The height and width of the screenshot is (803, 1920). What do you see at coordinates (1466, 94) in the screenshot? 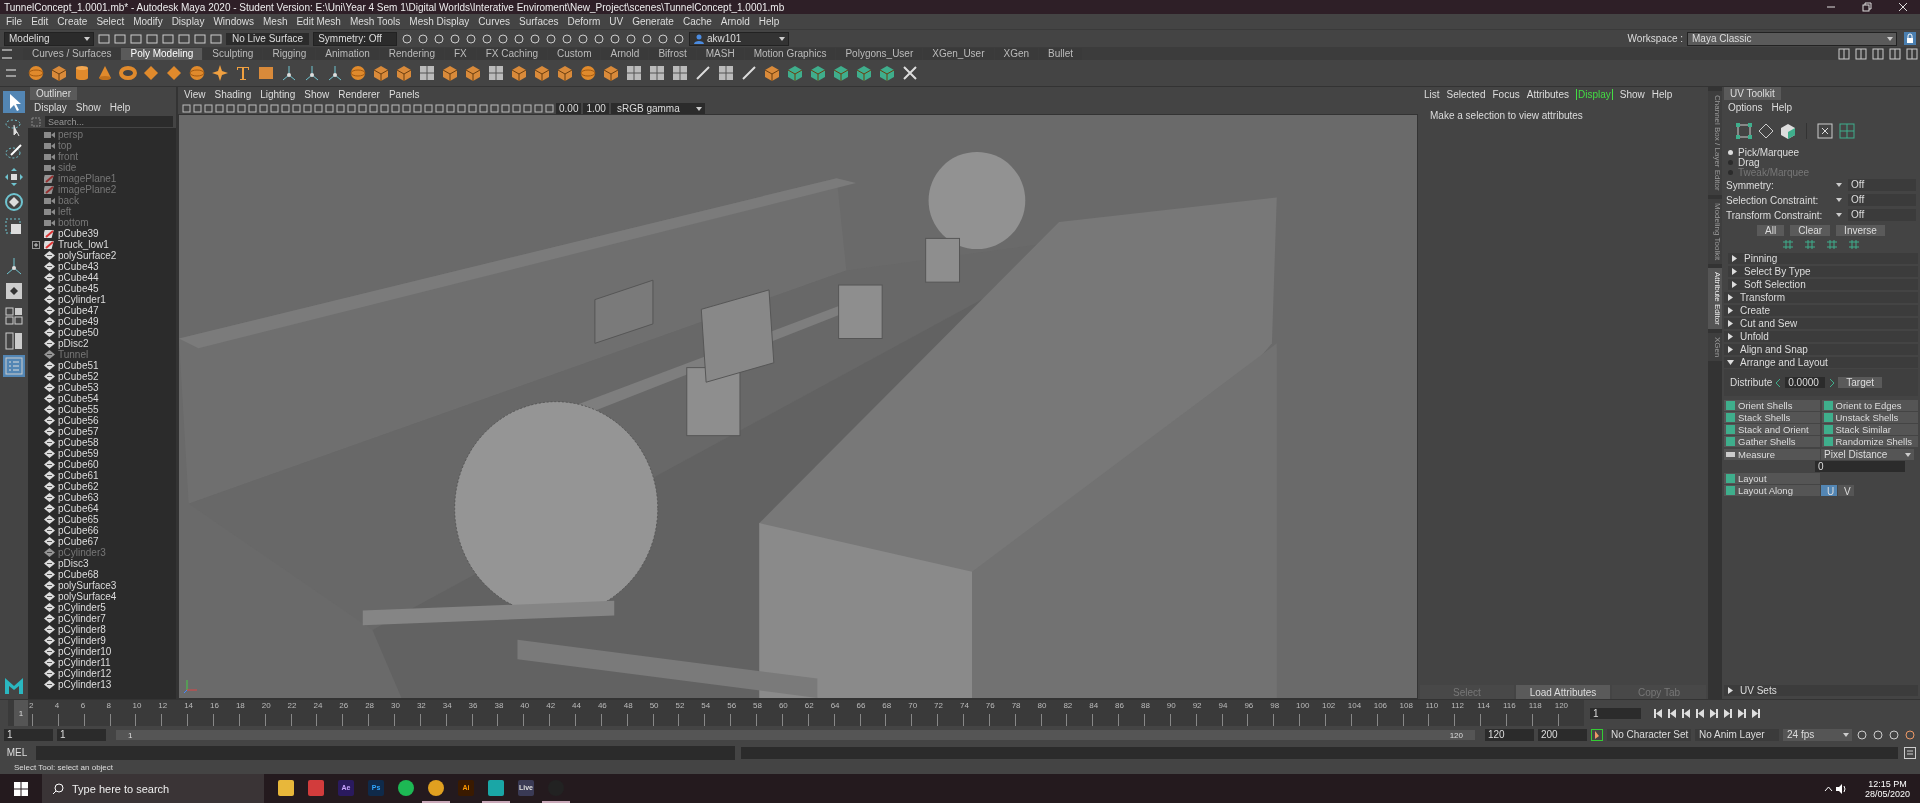
I see `menu-item: Selected` at bounding box center [1466, 94].